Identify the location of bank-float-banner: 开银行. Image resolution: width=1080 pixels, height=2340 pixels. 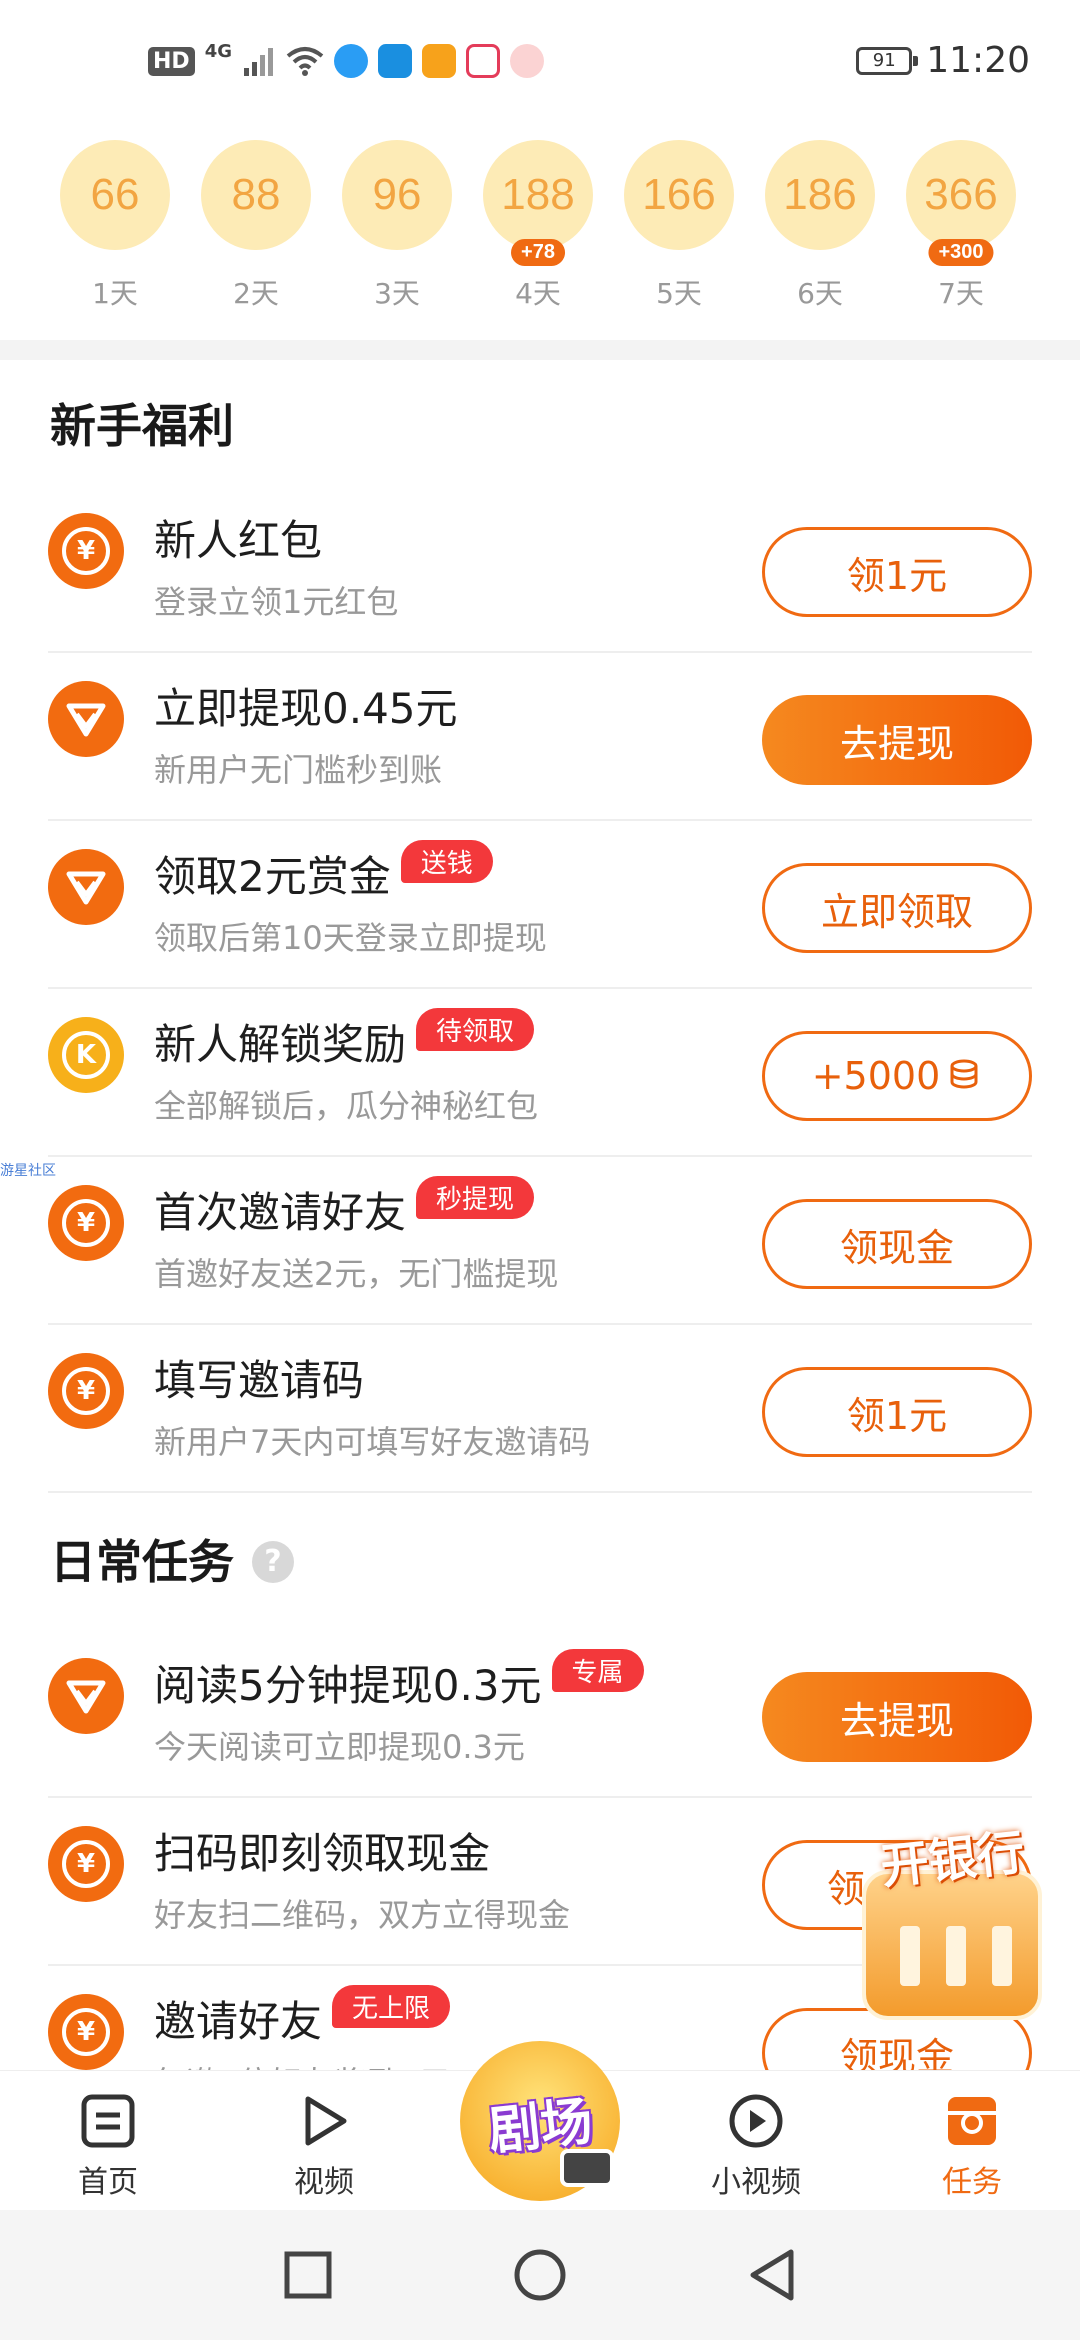
(952, 1925).